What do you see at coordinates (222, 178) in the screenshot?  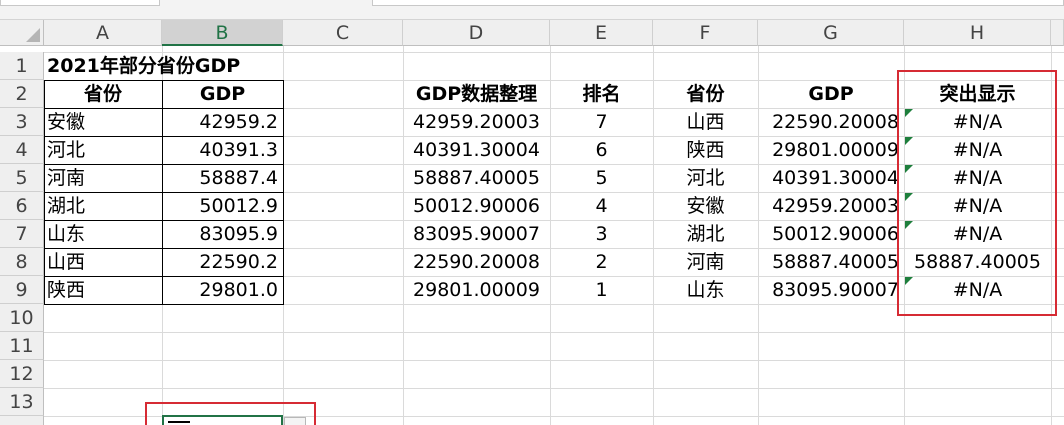 I see `table1-gdp-cell: 58887.4` at bounding box center [222, 178].